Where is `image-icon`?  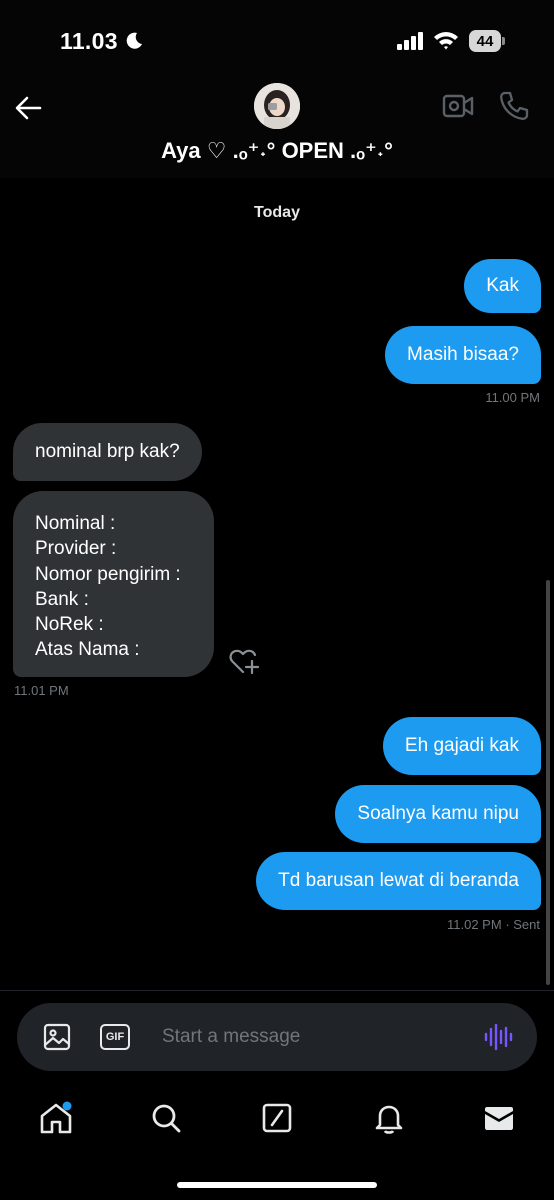 image-icon is located at coordinates (57, 1037).